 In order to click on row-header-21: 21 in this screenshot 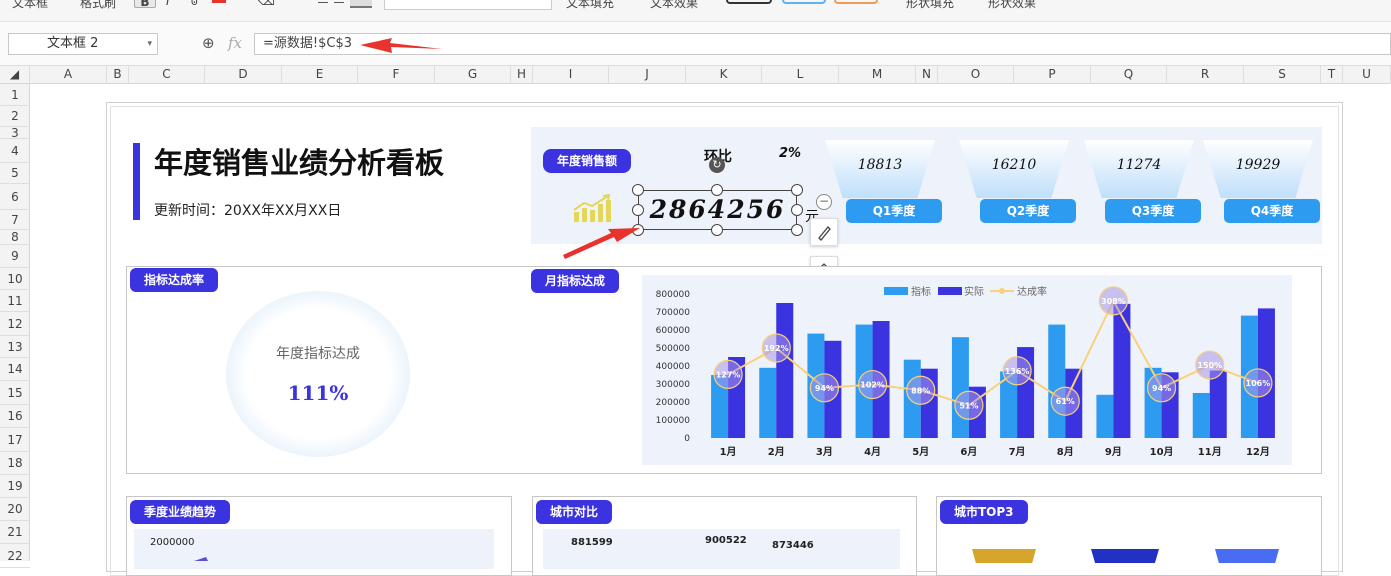, I will do `click(15, 532)`.